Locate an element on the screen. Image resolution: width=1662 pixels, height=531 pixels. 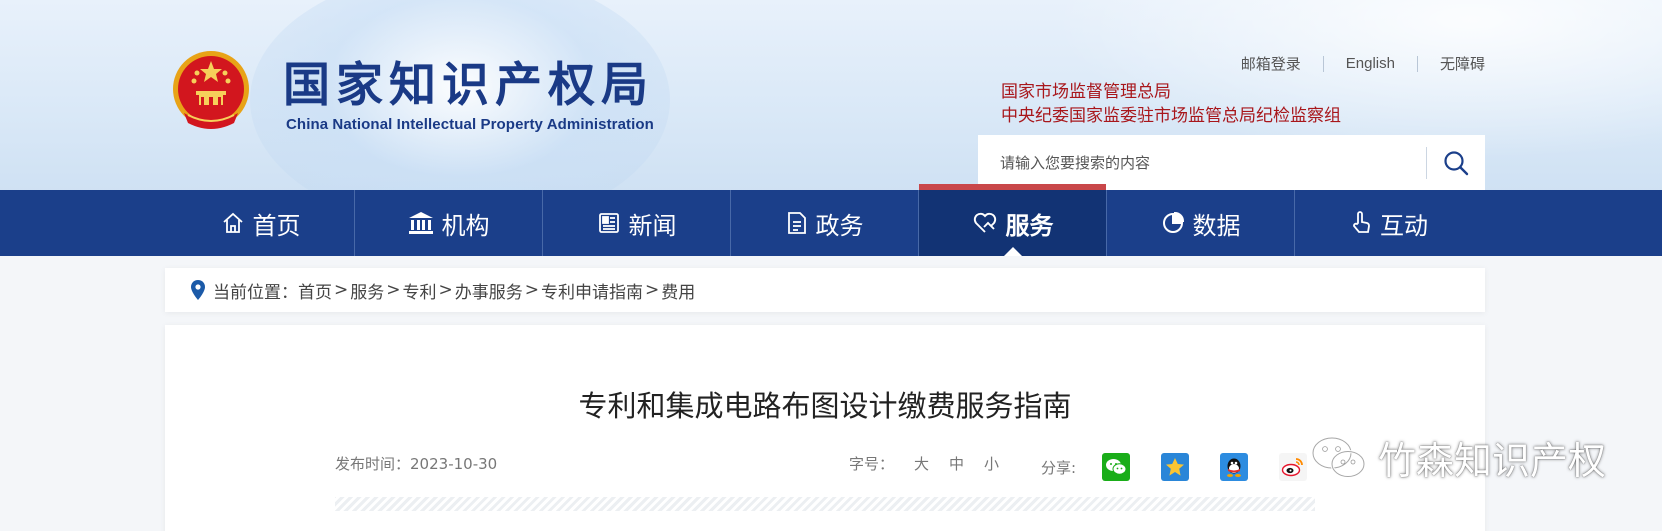
top-links: 邮箱登录 English 无障碍 is located at coordinates (1363, 63).